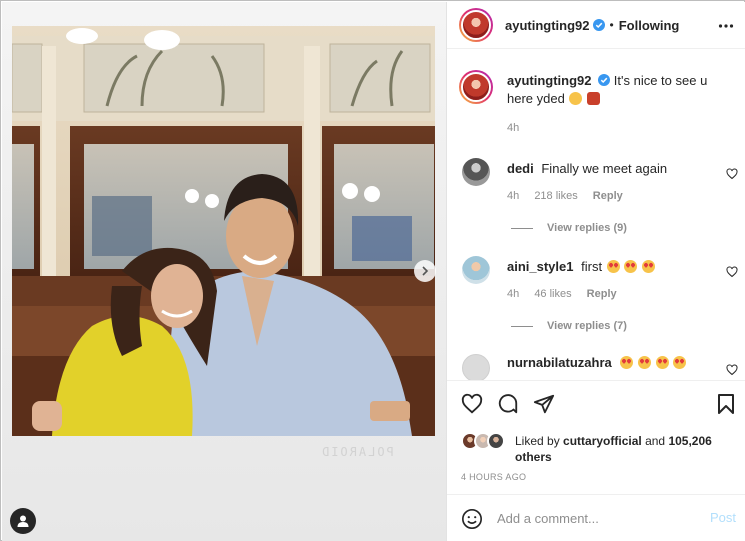 This screenshot has height=541, width=745. I want to click on commenter-username: aini_style1, so click(540, 266).